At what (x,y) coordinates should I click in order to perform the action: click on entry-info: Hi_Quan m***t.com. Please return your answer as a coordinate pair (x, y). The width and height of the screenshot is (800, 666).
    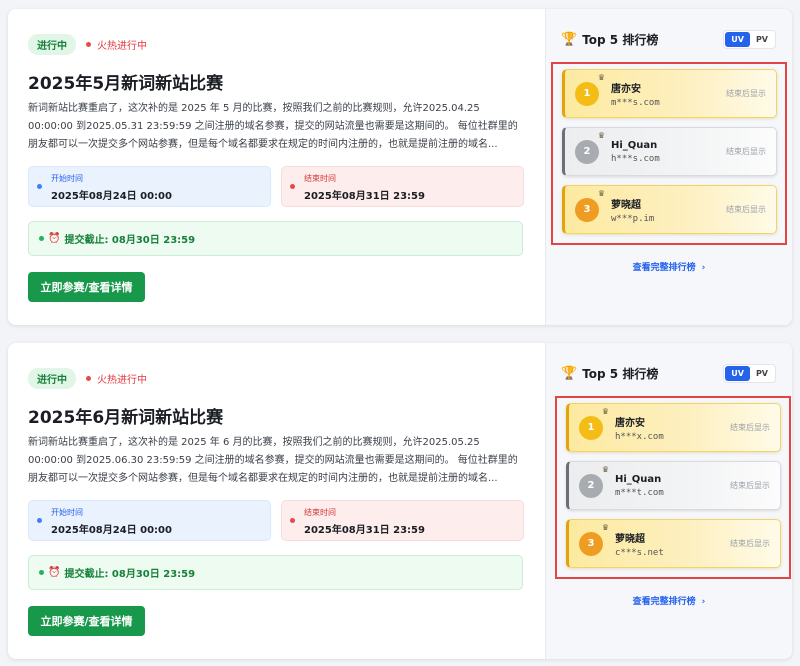
    Looking at the image, I should click on (639, 486).